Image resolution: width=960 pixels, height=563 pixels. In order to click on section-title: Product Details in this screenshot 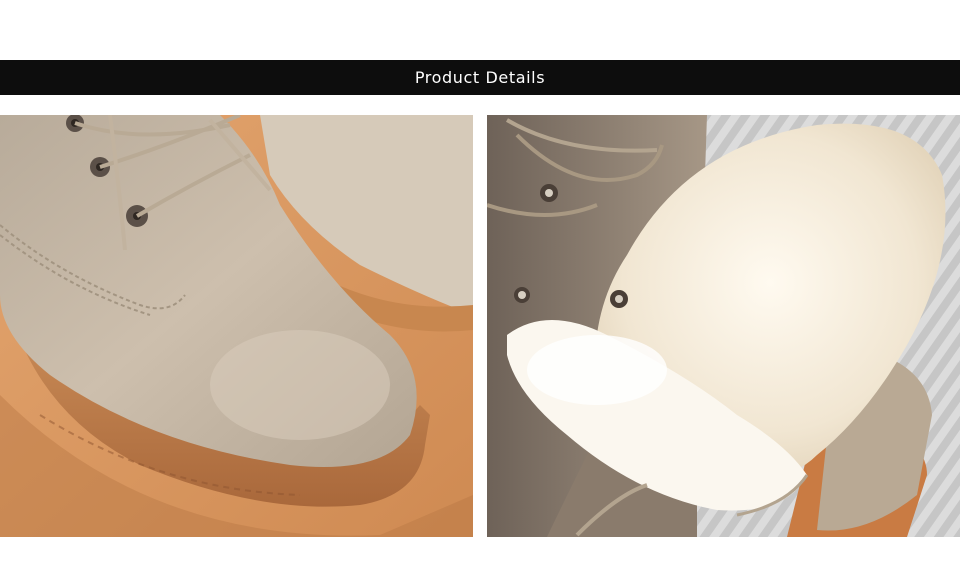, I will do `click(480, 77)`.